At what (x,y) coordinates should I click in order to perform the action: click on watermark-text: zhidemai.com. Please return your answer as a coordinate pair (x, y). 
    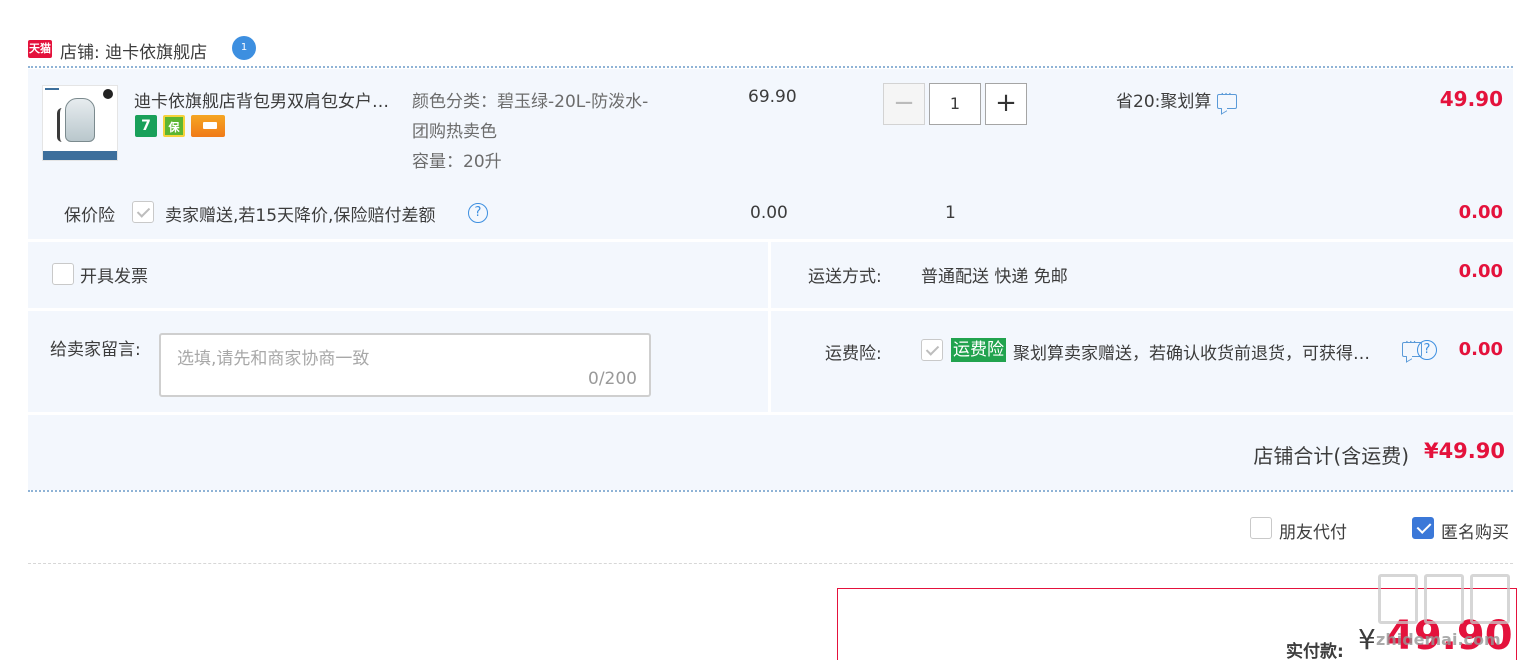
    Looking at the image, I should click on (1438, 639).